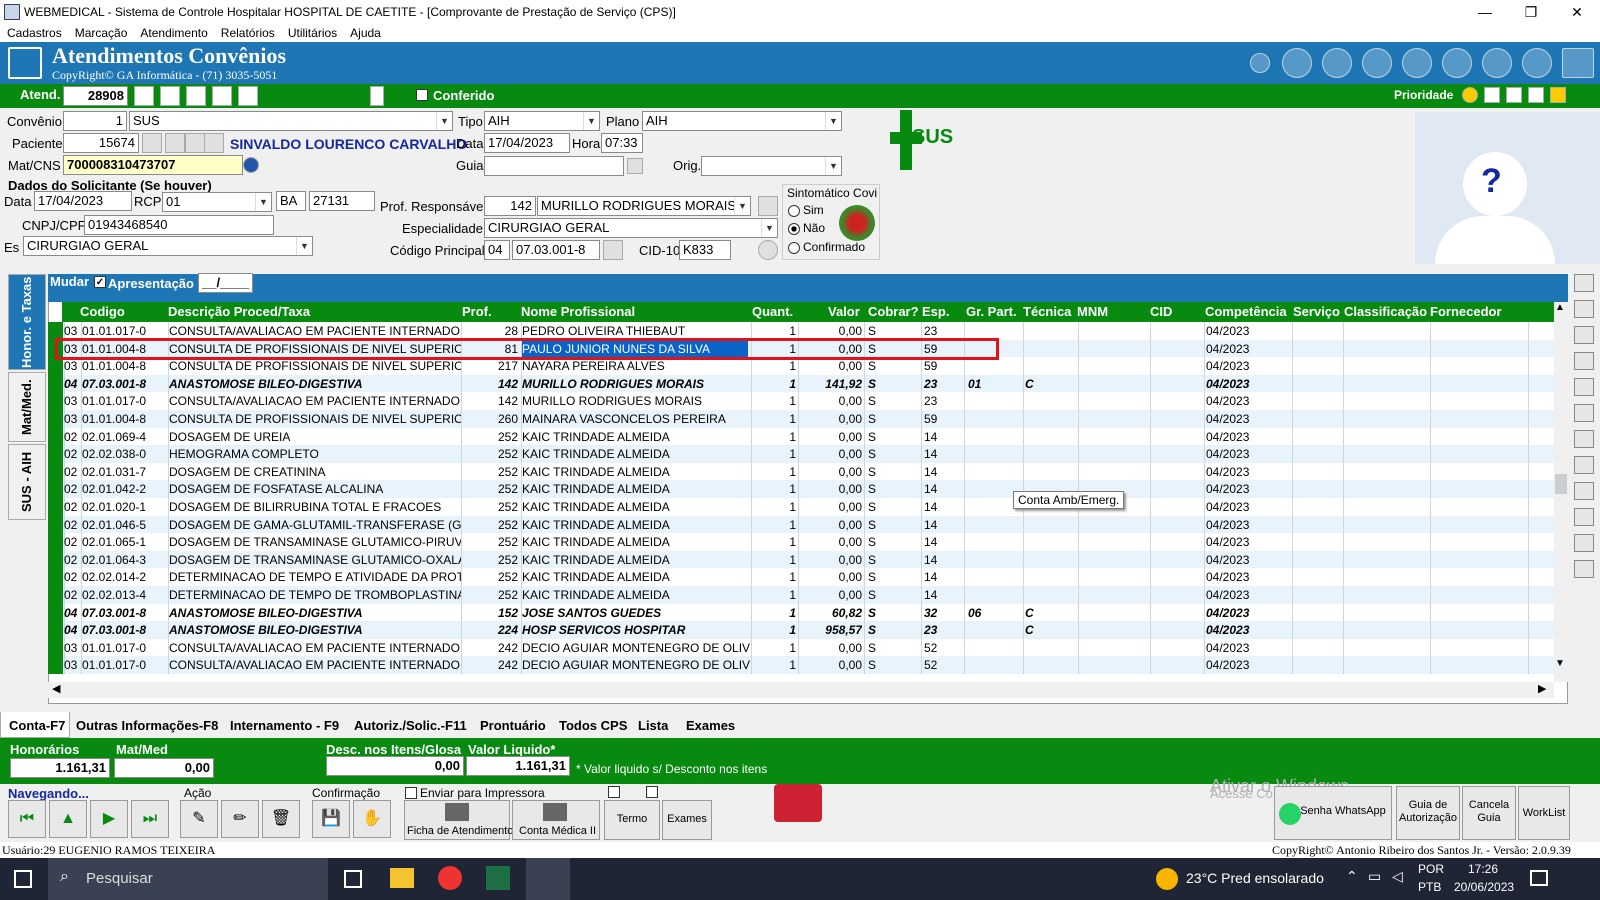 Image resolution: width=1600 pixels, height=900 pixels. I want to click on calendar-icon, so click(1584, 413).